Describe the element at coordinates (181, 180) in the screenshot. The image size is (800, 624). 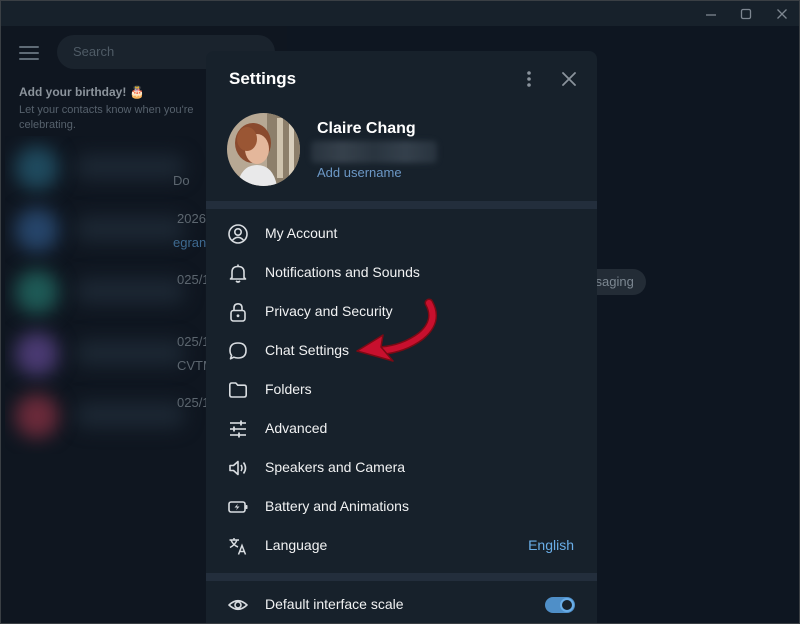
I see `chat-fragment: Do` at that location.